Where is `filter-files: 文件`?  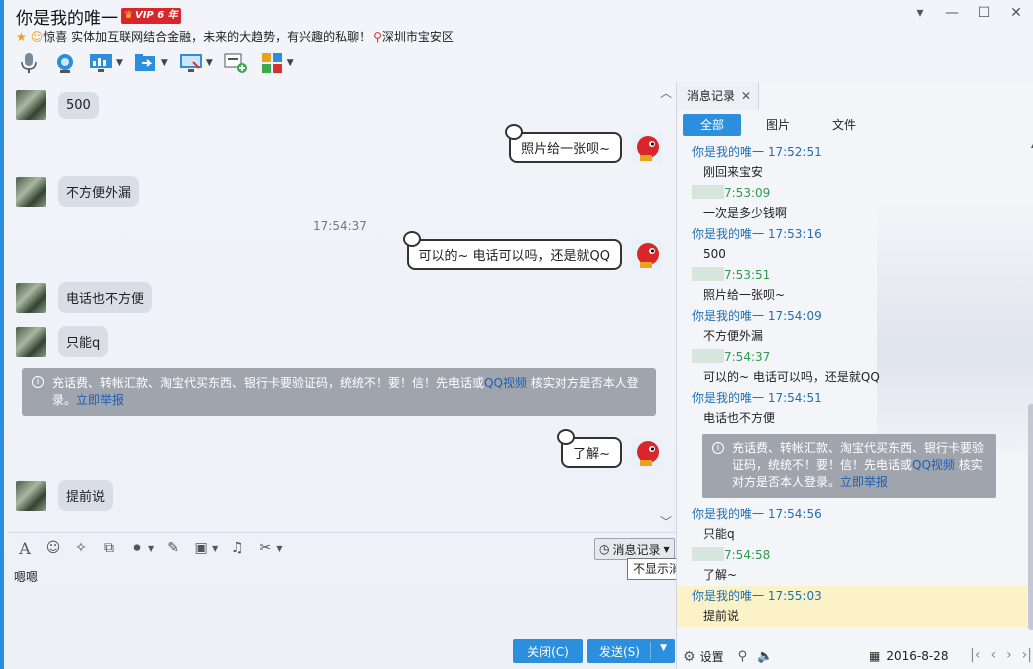
filter-files: 文件 is located at coordinates (844, 125).